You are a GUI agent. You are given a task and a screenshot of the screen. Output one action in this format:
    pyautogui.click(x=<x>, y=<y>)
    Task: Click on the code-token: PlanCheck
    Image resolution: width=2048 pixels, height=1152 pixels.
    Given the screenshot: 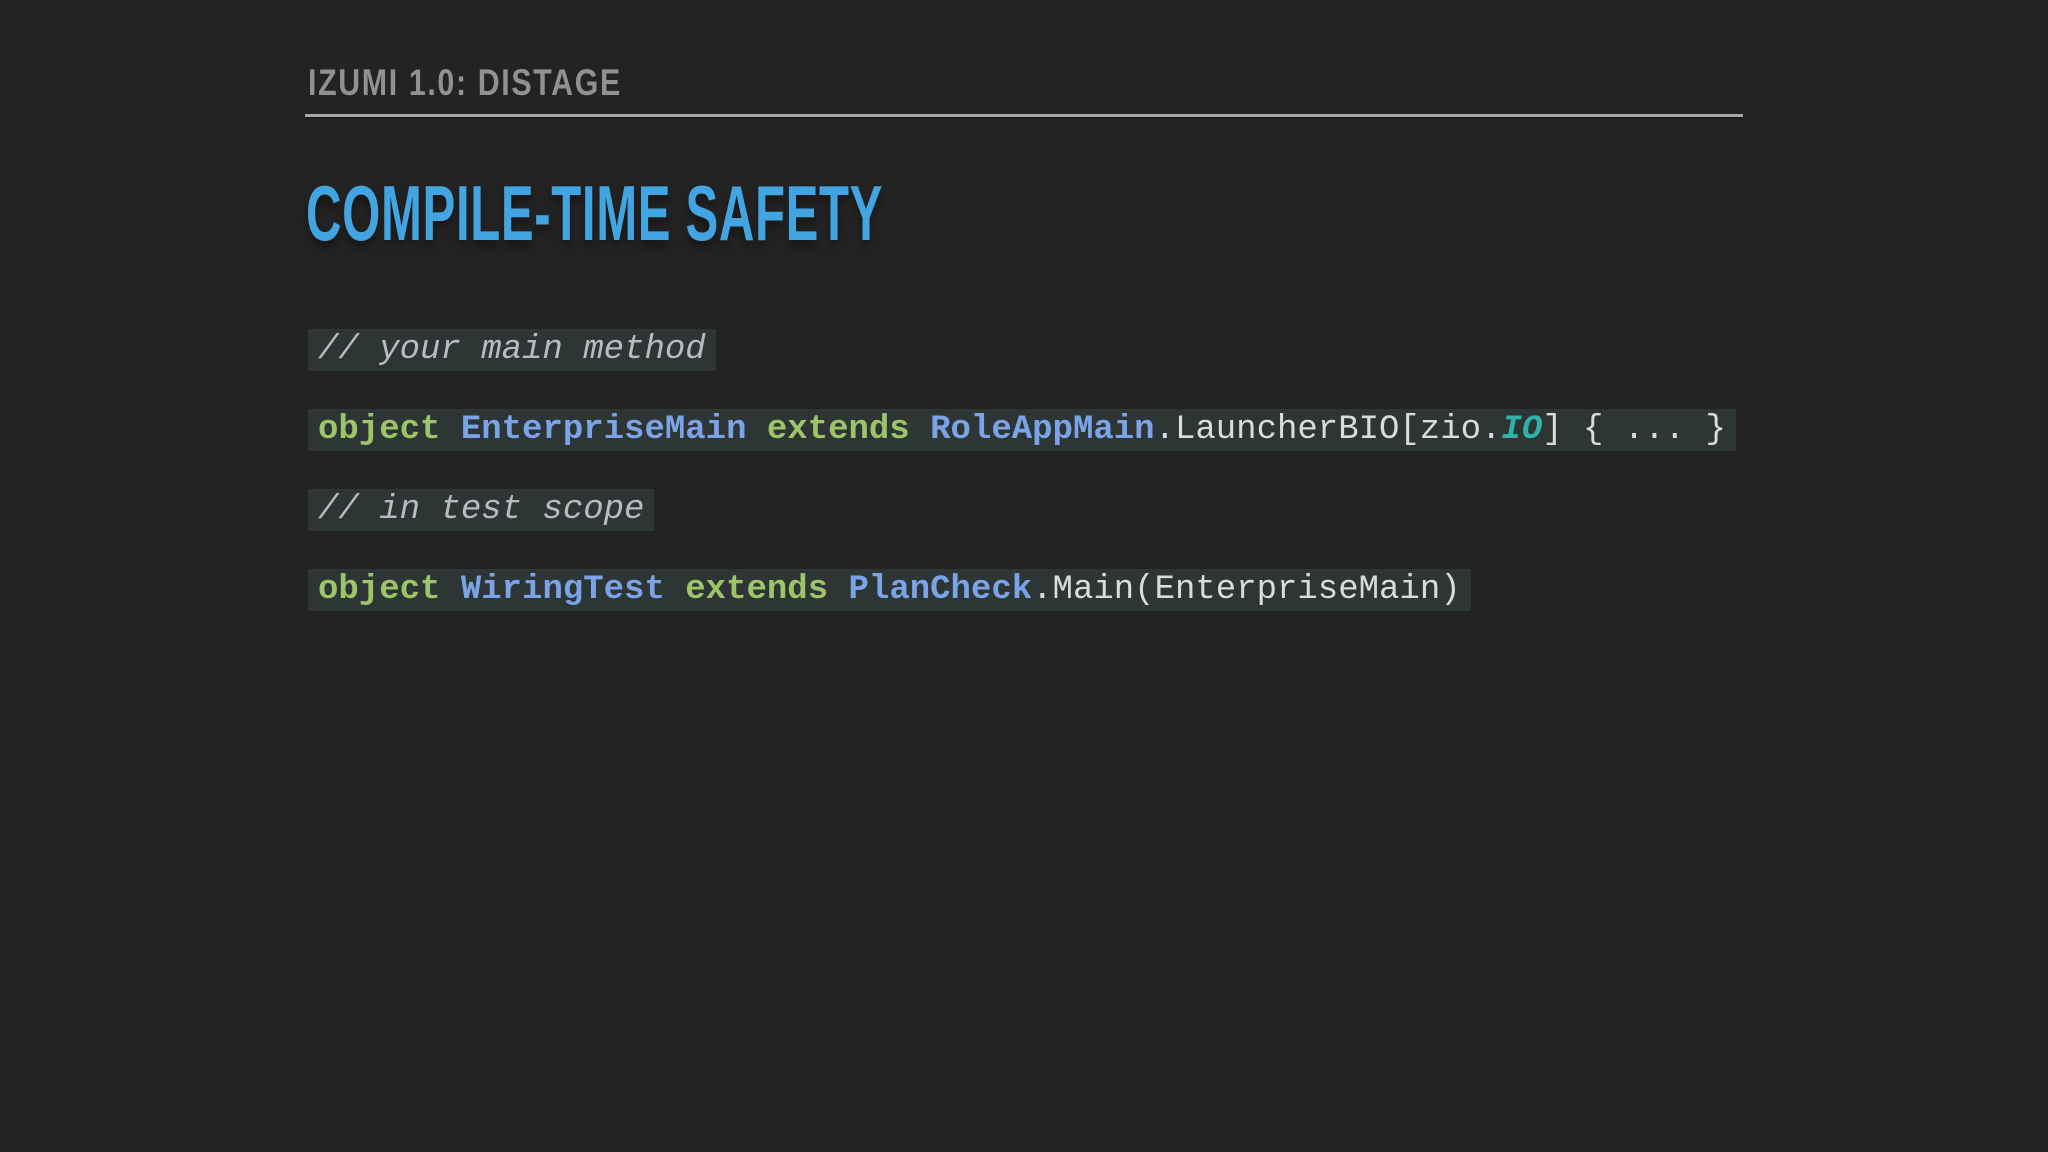 What is the action you would take?
    pyautogui.click(x=940, y=590)
    